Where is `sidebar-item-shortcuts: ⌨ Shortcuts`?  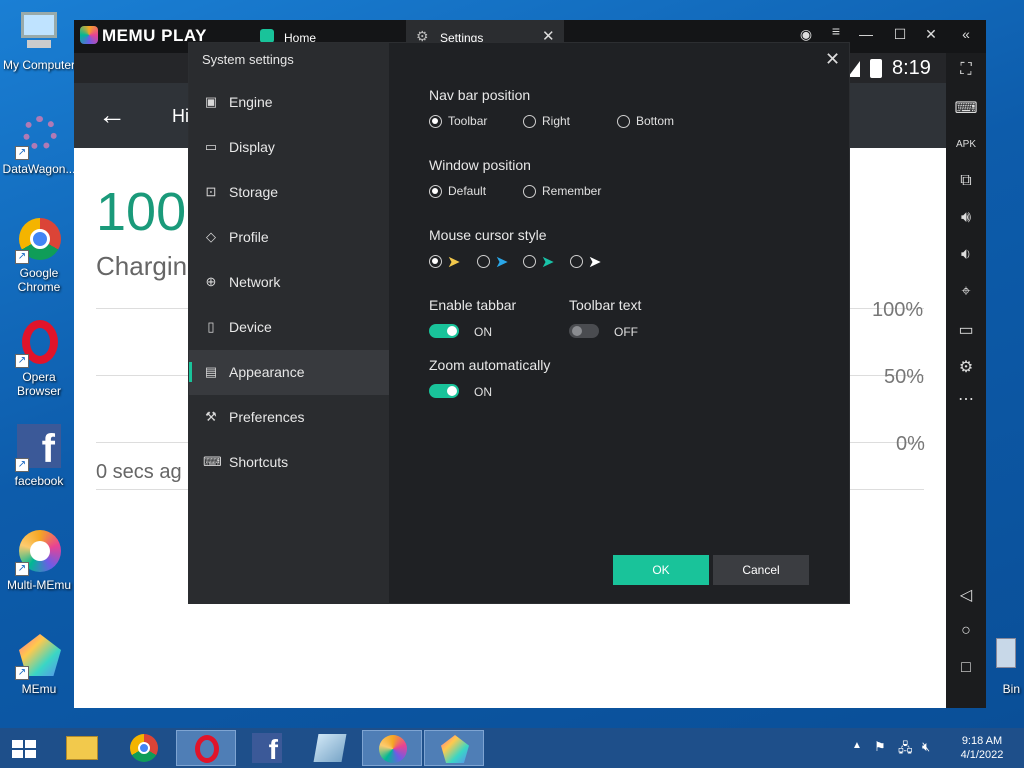 sidebar-item-shortcuts: ⌨ Shortcuts is located at coordinates (289, 462).